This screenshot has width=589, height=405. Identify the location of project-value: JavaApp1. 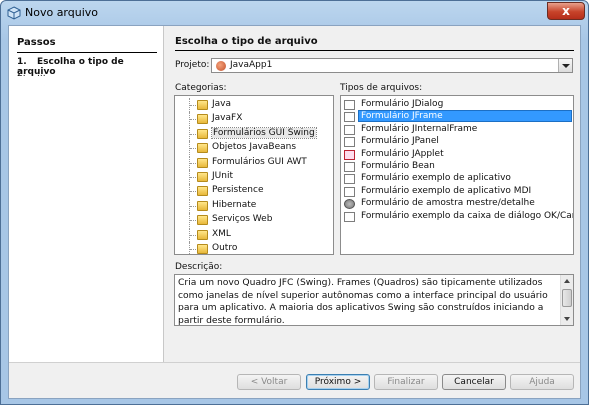
(251, 65).